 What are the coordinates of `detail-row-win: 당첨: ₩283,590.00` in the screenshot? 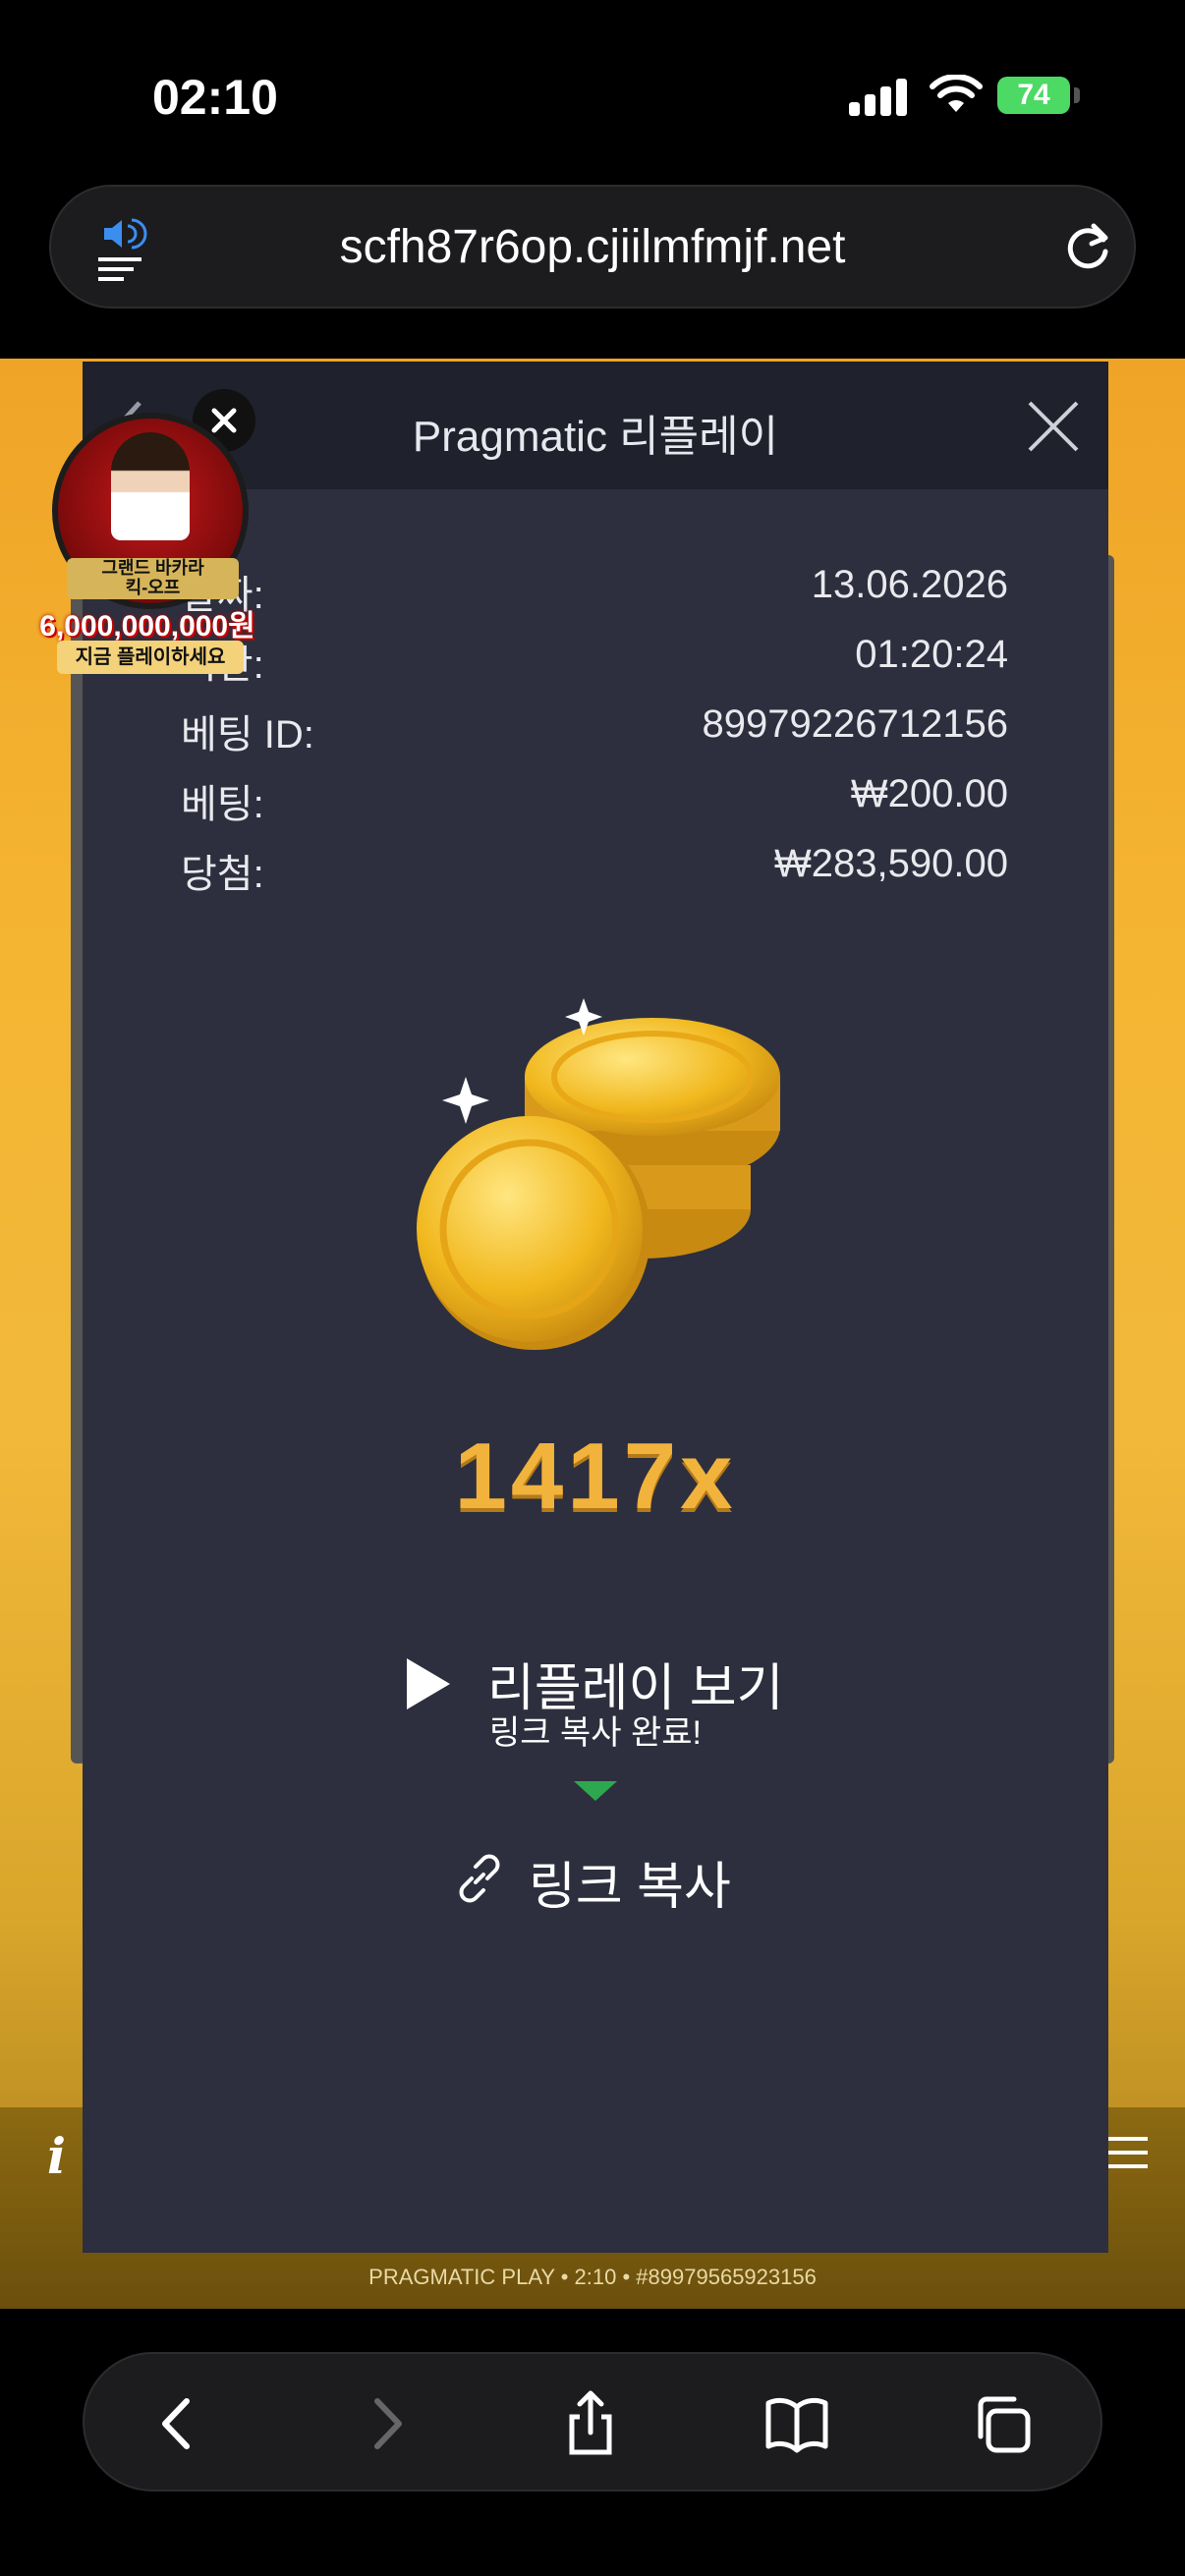 It's located at (594, 877).